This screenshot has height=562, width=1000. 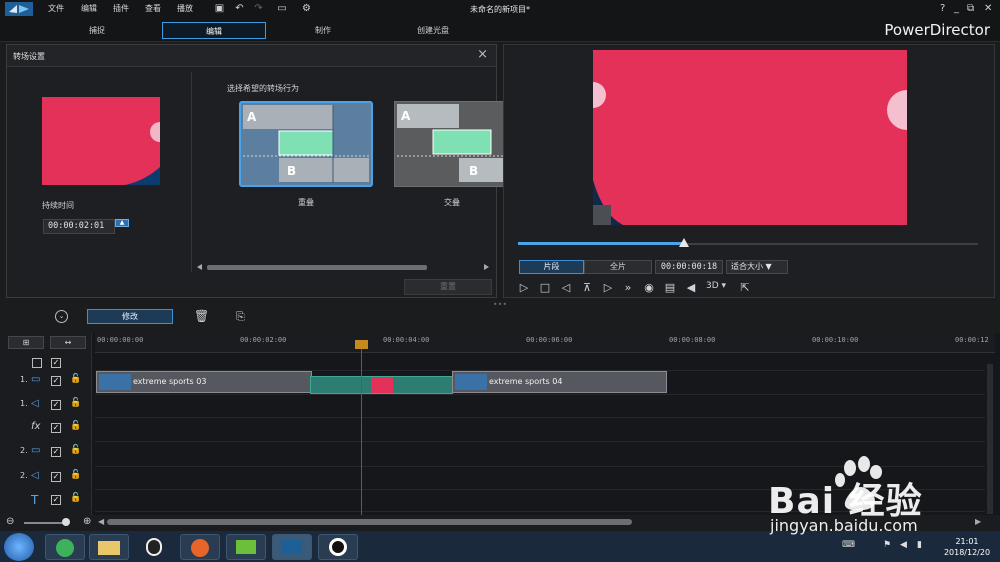 I want to click on zoom-out-icon: ⊖, so click(x=10, y=521).